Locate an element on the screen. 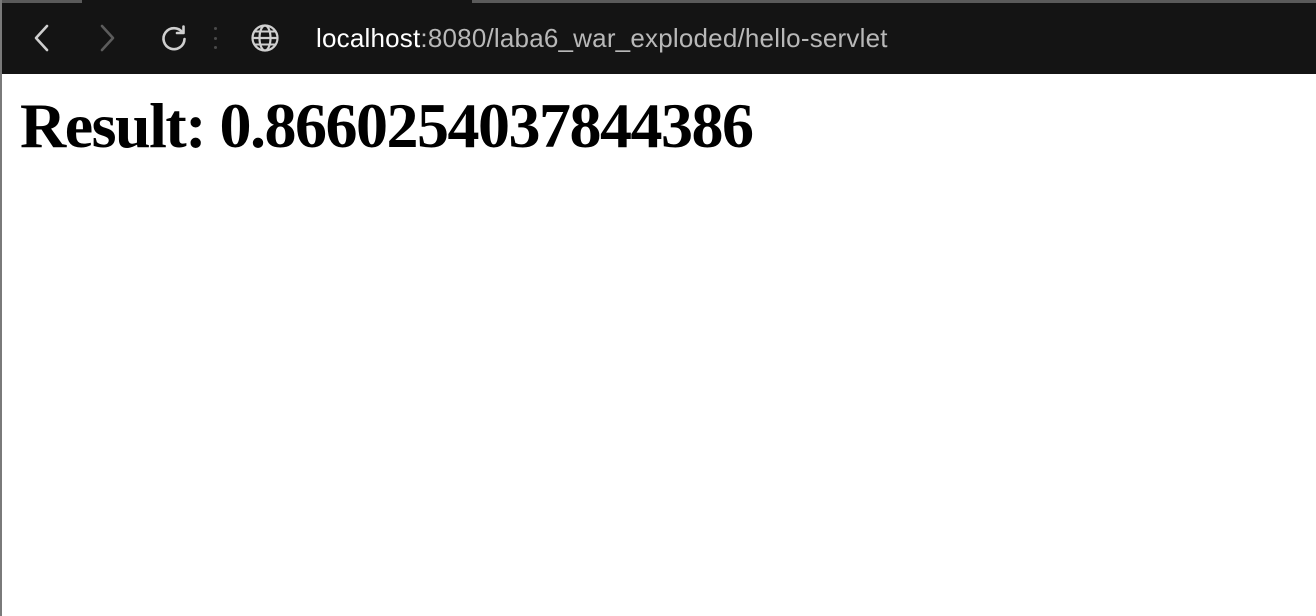 The height and width of the screenshot is (616, 1316). toolbar-separator is located at coordinates (215, 38).